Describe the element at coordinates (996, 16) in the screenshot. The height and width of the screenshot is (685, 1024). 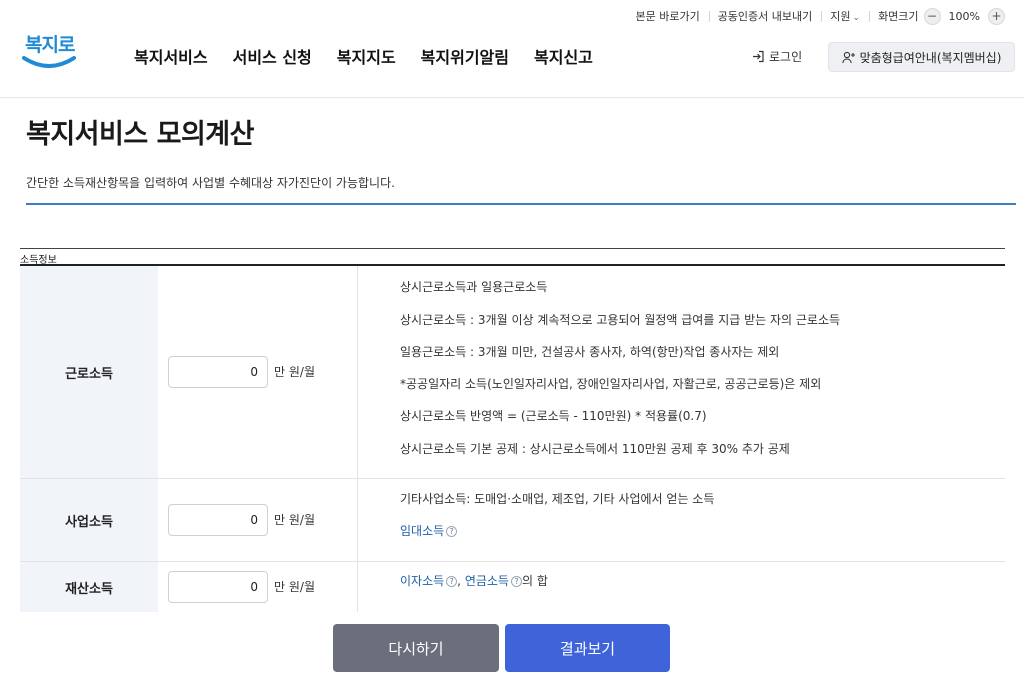
I see `zoom-in-button: +` at that location.